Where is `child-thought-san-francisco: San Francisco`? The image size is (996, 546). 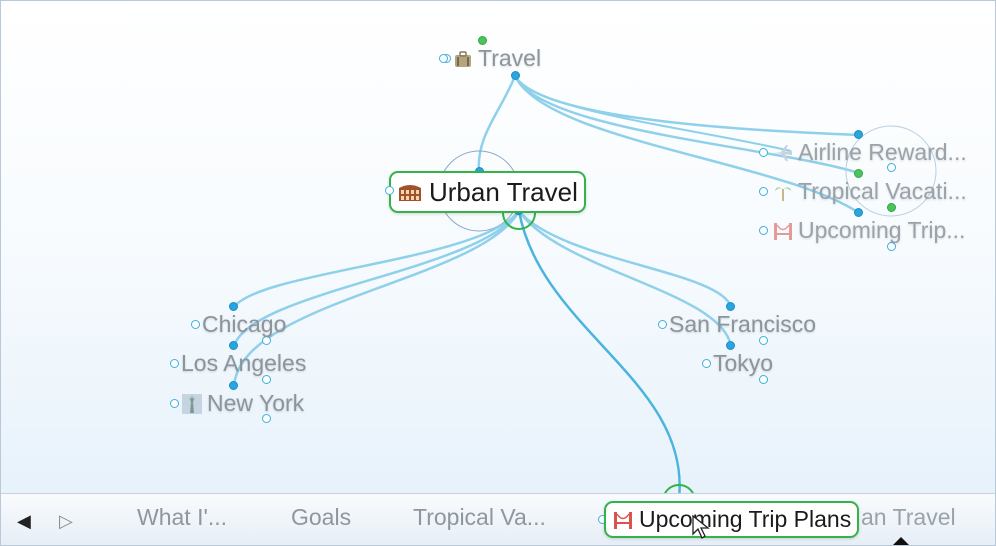 child-thought-san-francisco: San Francisco is located at coordinates (737, 324).